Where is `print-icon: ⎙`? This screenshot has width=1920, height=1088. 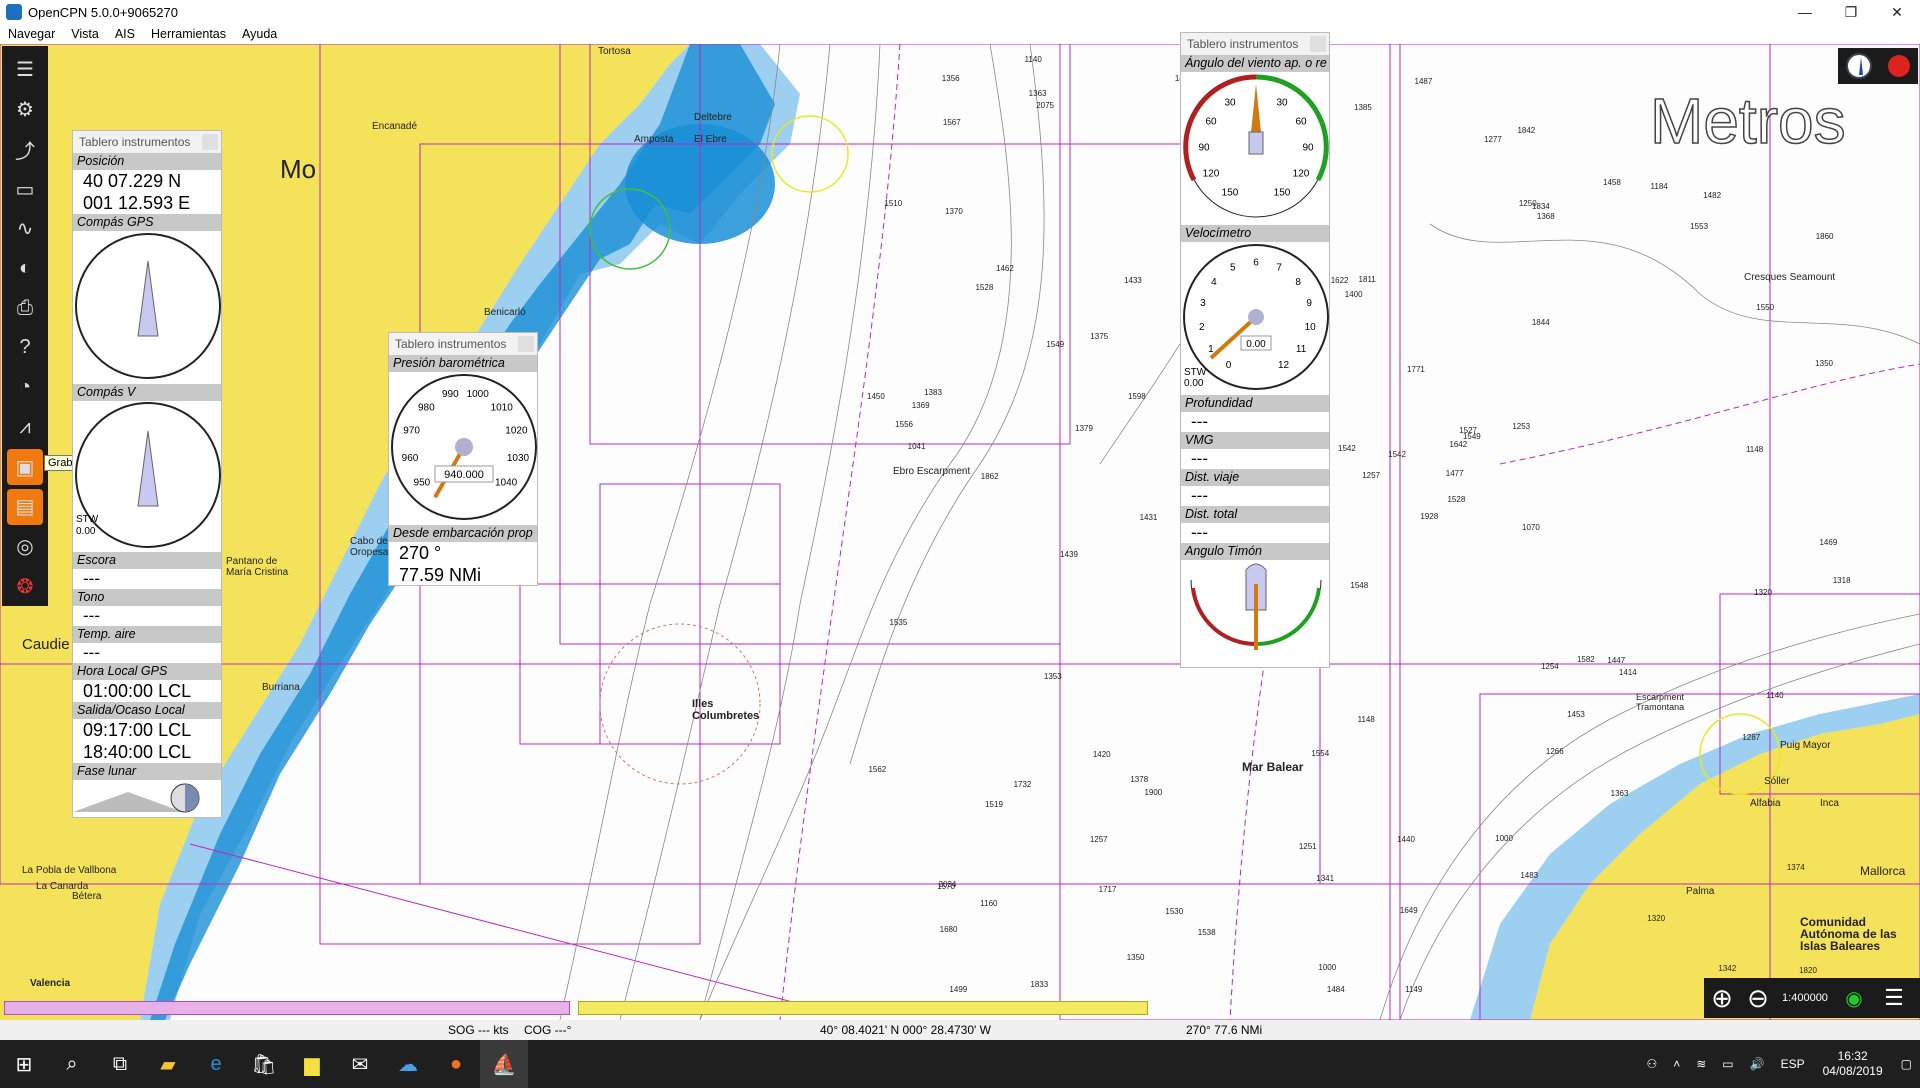
print-icon: ⎙ is located at coordinates (25, 308).